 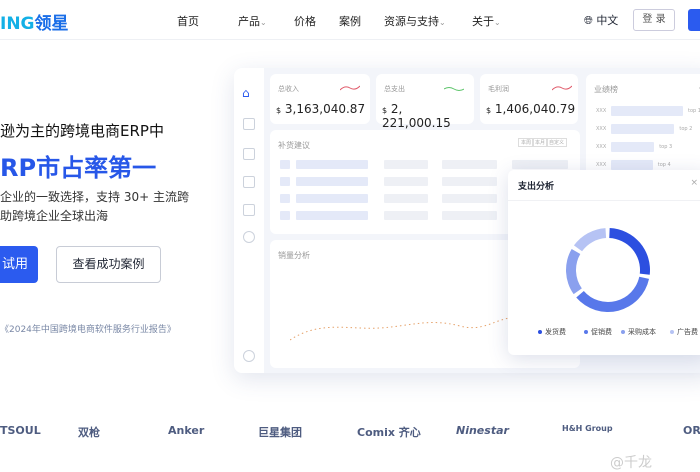 I want to click on rank-tag: top 4, so click(x=664, y=165).